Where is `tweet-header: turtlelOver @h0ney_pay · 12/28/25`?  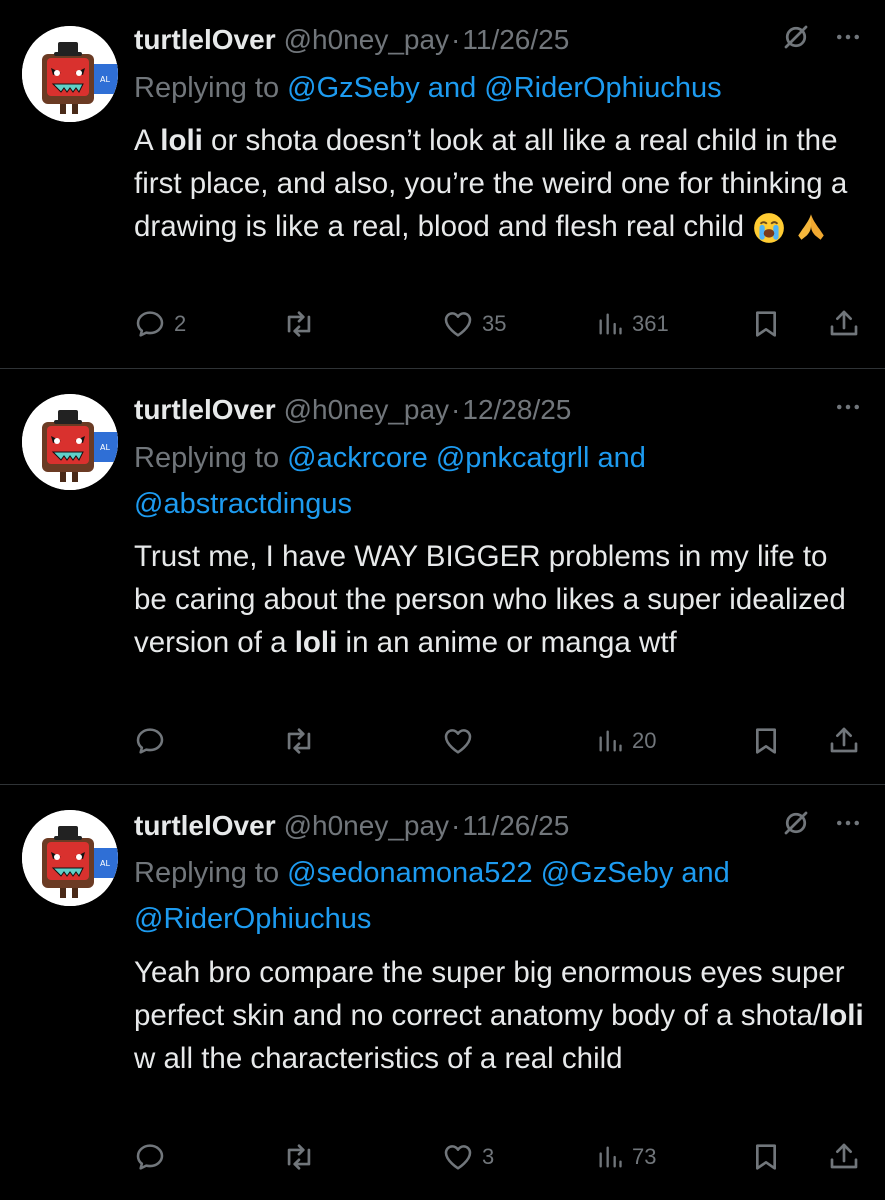
tweet-header: turtlelOver @h0ney_pay · 12/28/25 is located at coordinates (498, 410).